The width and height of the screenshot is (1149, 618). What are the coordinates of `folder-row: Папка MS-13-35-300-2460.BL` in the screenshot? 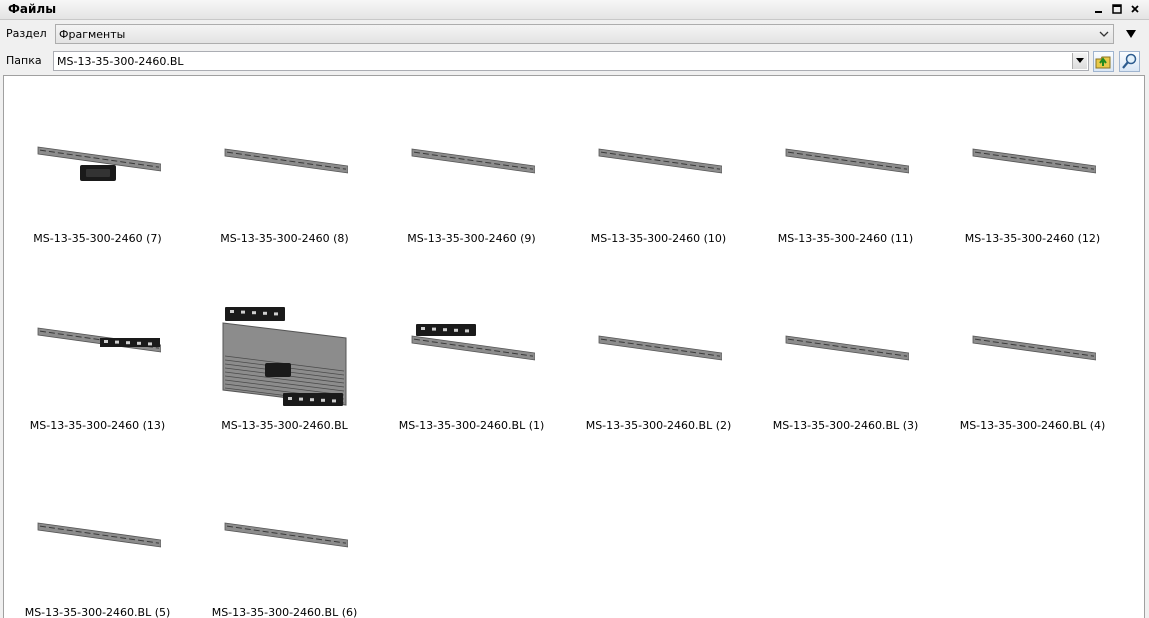 It's located at (574, 61).